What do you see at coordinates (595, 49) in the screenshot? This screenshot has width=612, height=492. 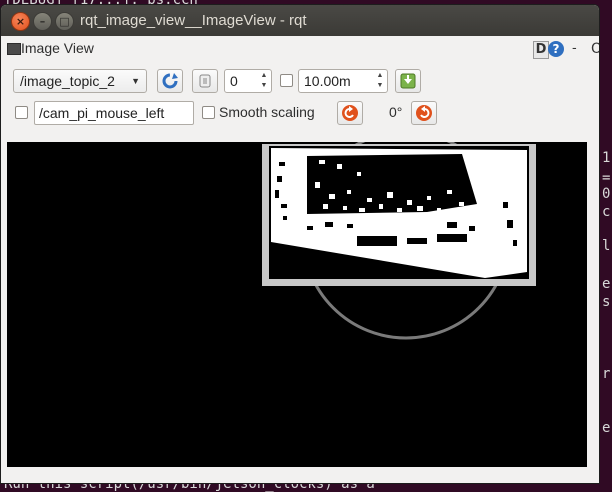 I see `dock-extra-label: O` at bounding box center [595, 49].